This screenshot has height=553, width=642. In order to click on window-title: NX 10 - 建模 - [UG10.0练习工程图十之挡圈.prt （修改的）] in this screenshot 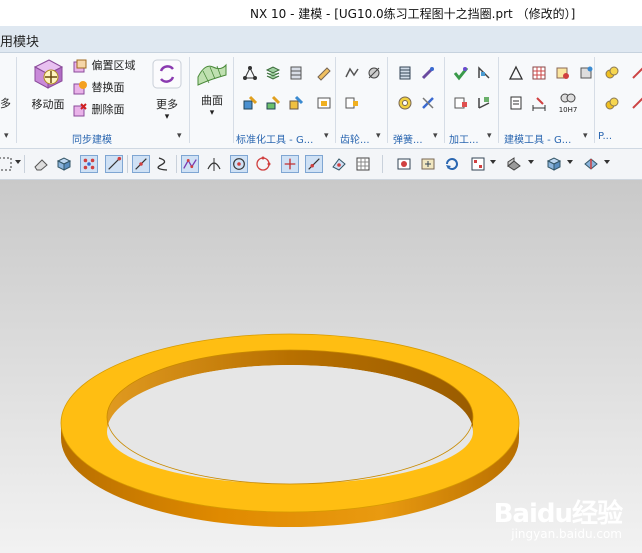, I will do `click(413, 14)`.